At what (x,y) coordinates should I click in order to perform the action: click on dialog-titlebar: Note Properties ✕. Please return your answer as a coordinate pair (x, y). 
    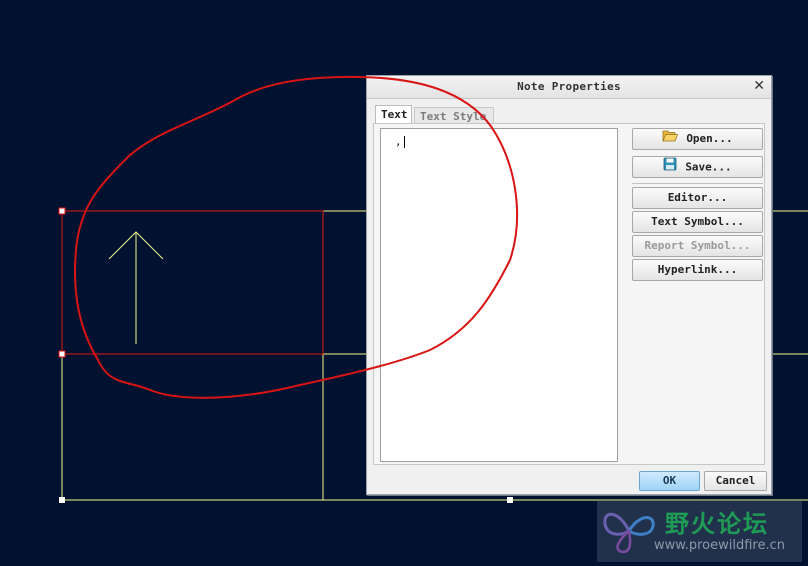
    Looking at the image, I should click on (569, 87).